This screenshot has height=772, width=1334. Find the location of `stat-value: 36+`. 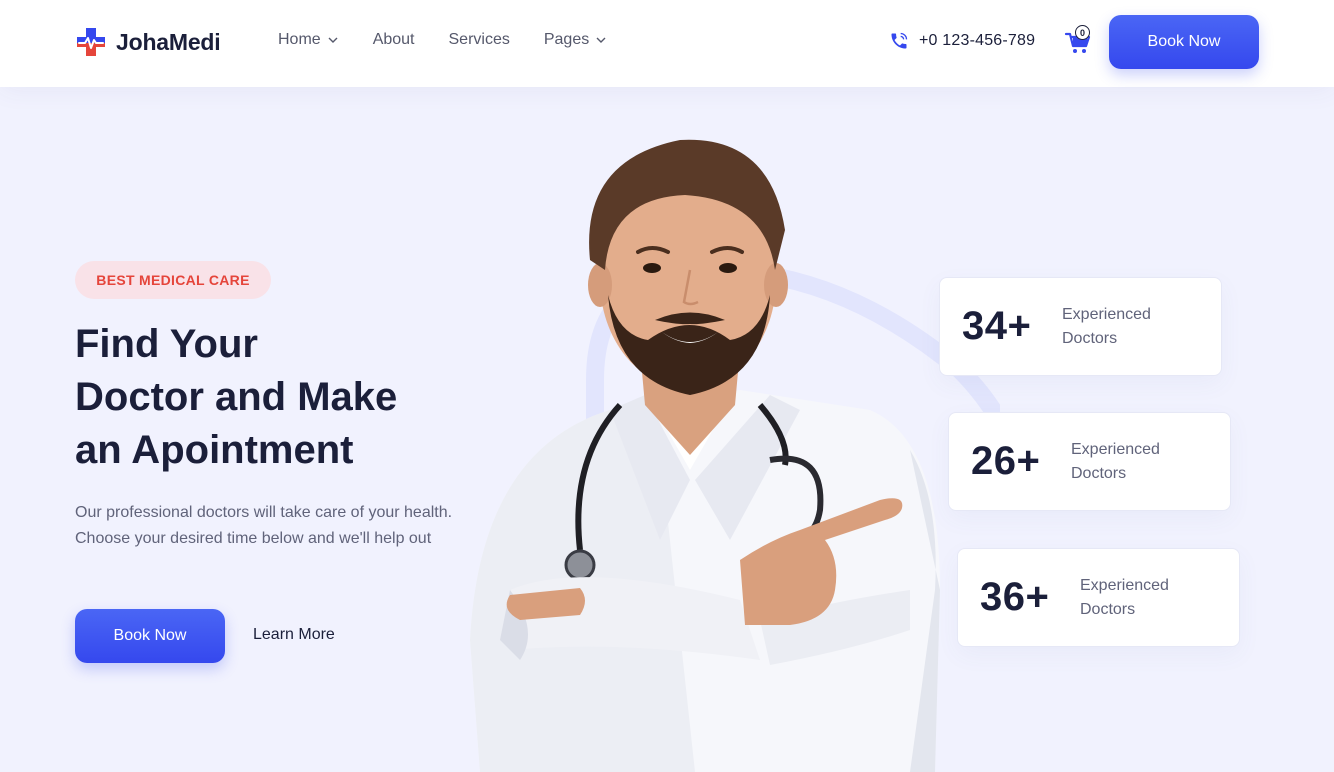

stat-value: 36+ is located at coordinates (1015, 597).